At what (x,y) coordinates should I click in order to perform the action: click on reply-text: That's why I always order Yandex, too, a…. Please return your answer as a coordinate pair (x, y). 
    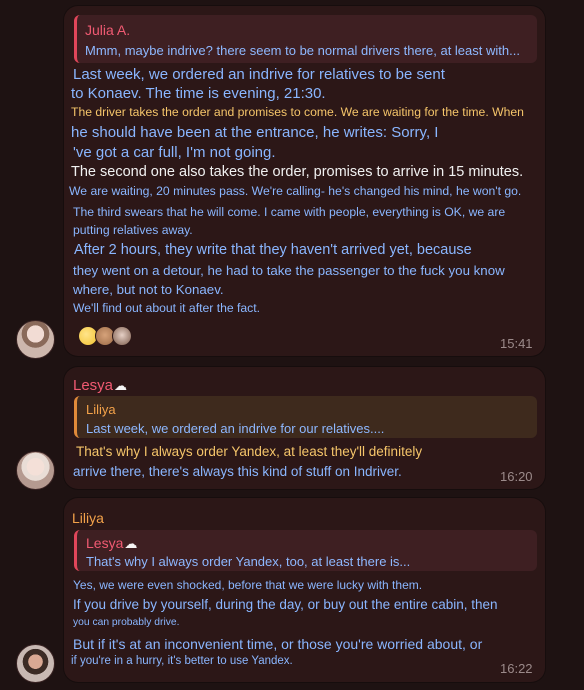
    Looking at the image, I should click on (248, 561).